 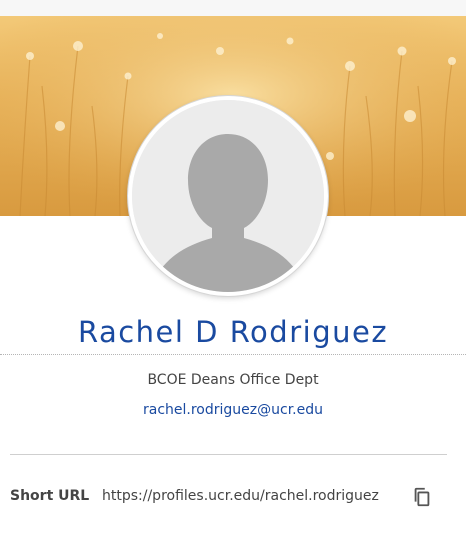 I want to click on person-silhouette-icon, so click(x=228, y=196).